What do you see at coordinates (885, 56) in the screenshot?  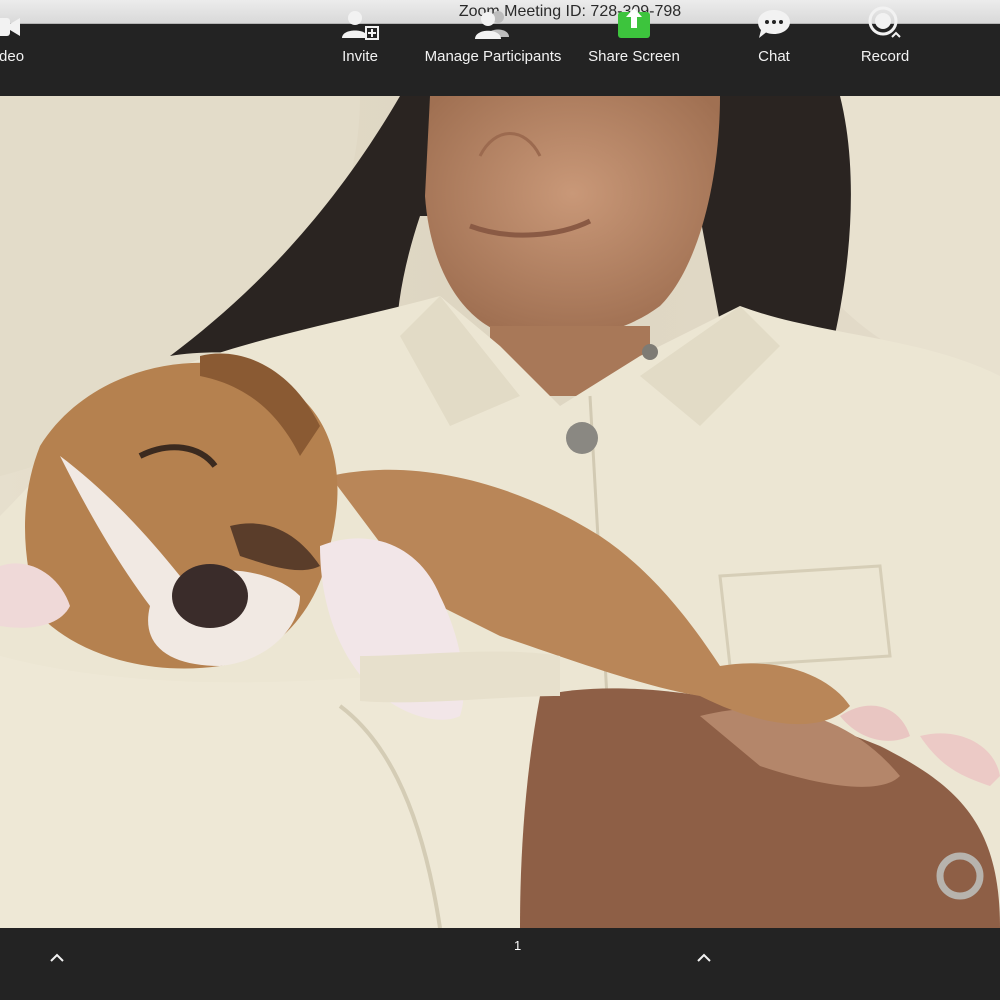 I see `record-button-label: Record` at bounding box center [885, 56].